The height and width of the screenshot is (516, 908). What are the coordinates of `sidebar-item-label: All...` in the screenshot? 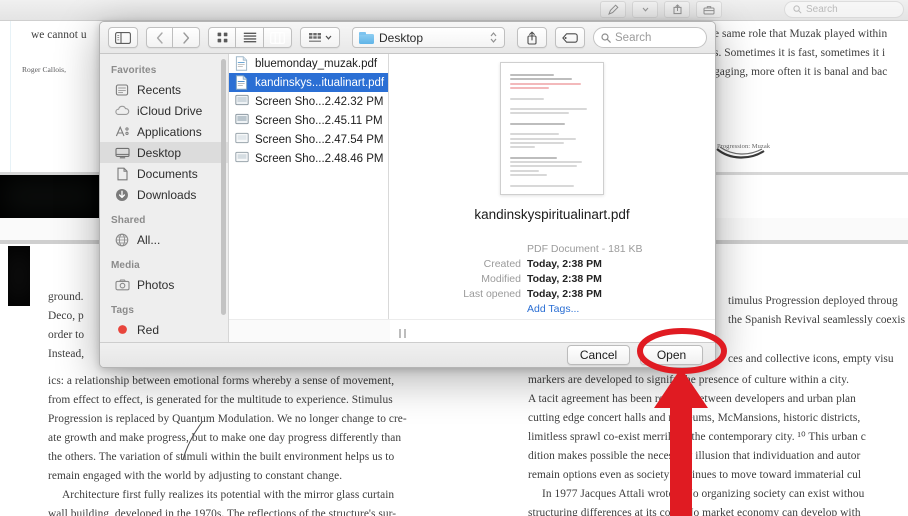 It's located at (149, 239).